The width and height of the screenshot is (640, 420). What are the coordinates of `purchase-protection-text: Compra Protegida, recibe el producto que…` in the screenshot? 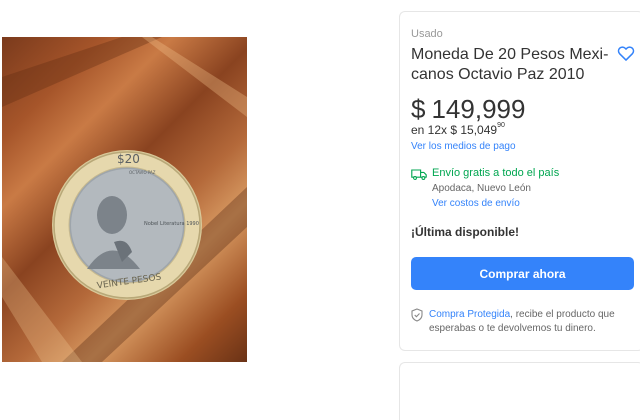 It's located at (531, 322).